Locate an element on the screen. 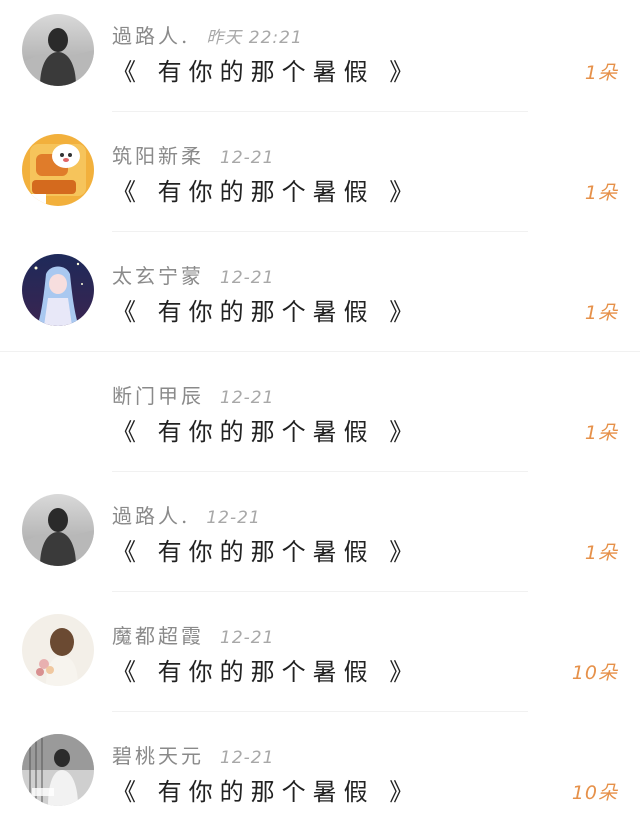  comment-meta: 太玄宁蒙 12-21 is located at coordinates (193, 274).